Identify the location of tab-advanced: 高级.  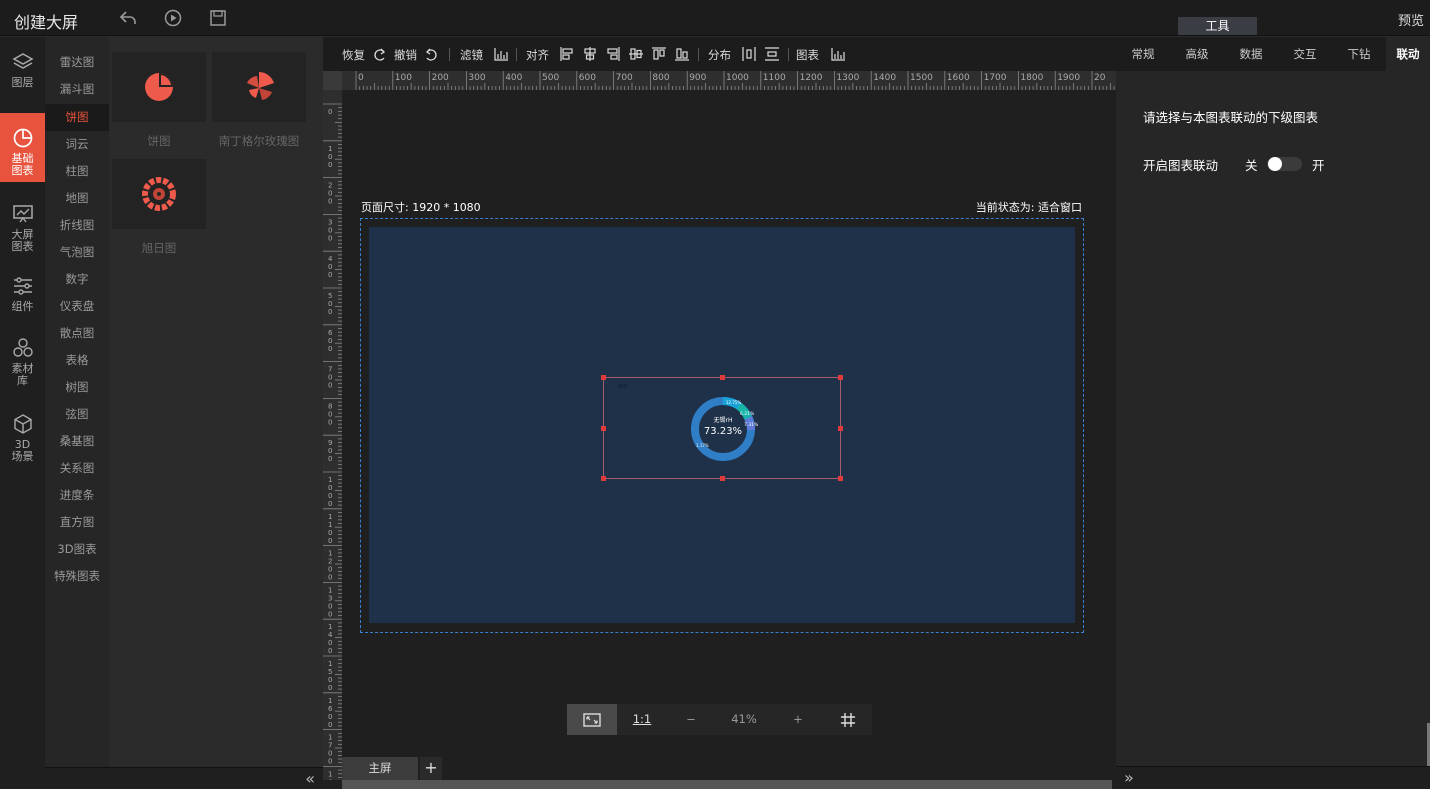
(1197, 54).